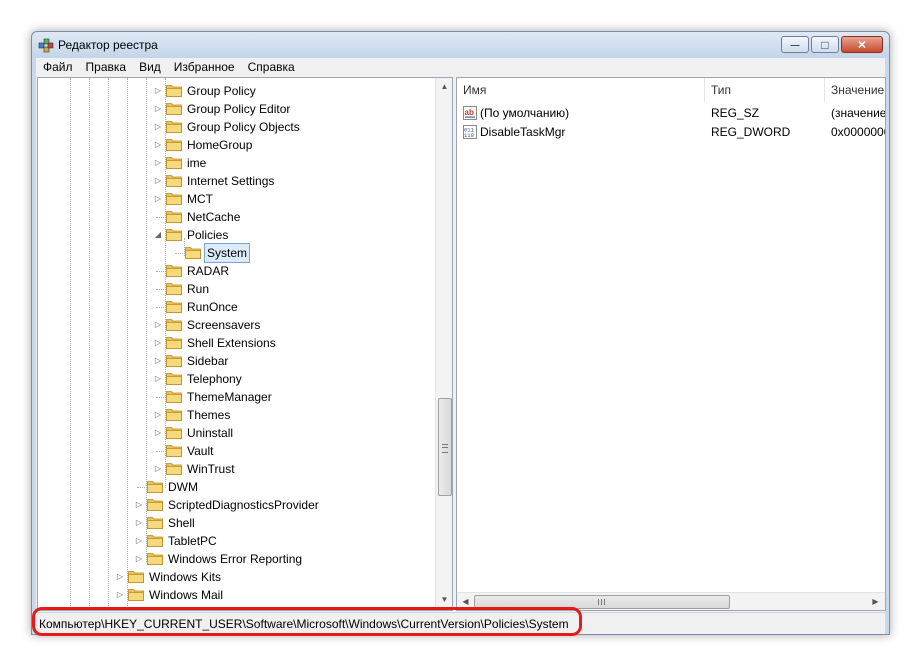  What do you see at coordinates (765, 90) in the screenshot?
I see `column-header-type: Тип` at bounding box center [765, 90].